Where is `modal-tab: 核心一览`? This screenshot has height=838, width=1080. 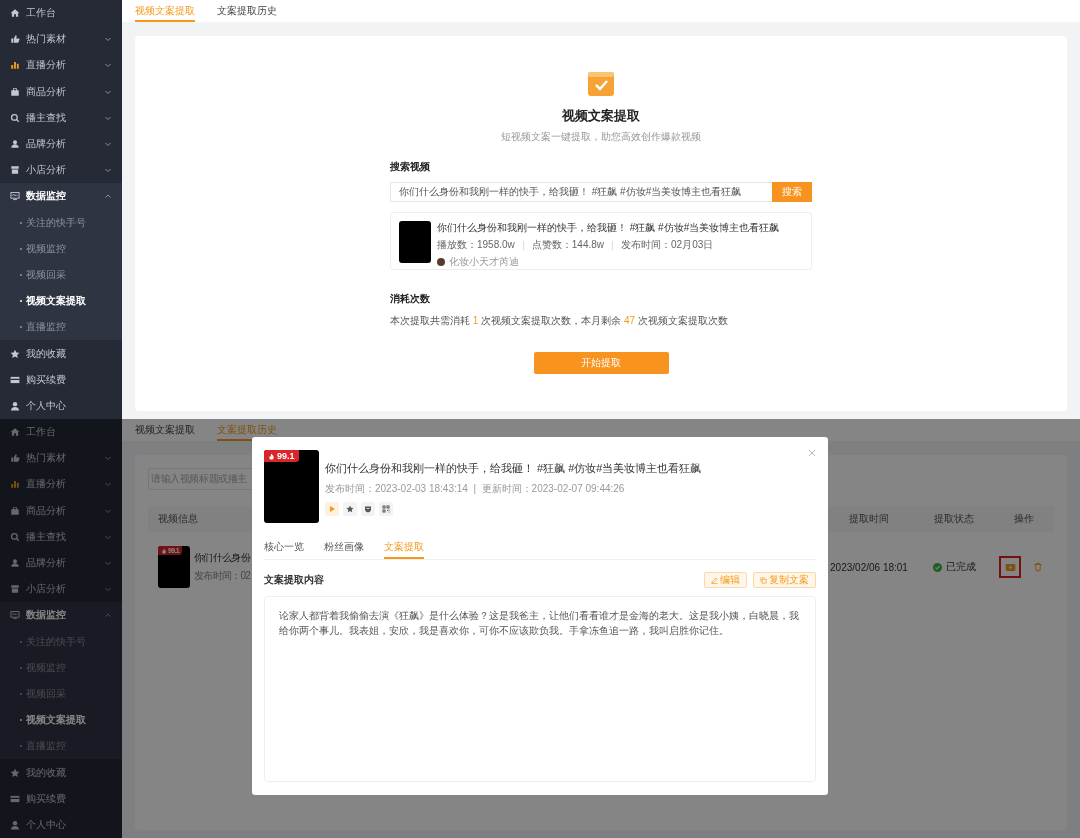
modal-tab: 核心一览 is located at coordinates (284, 548).